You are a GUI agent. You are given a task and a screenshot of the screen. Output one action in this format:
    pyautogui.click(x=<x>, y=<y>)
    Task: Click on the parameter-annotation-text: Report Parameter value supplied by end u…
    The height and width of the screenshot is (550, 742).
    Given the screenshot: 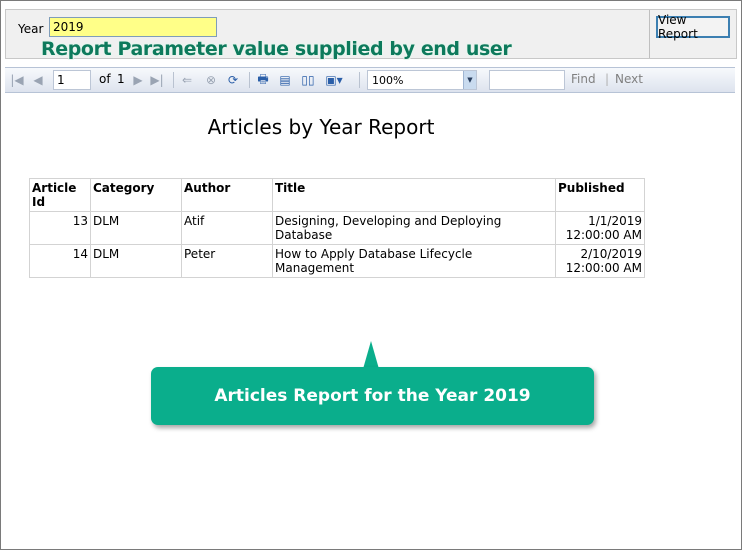 What is the action you would take?
    pyautogui.click(x=276, y=49)
    